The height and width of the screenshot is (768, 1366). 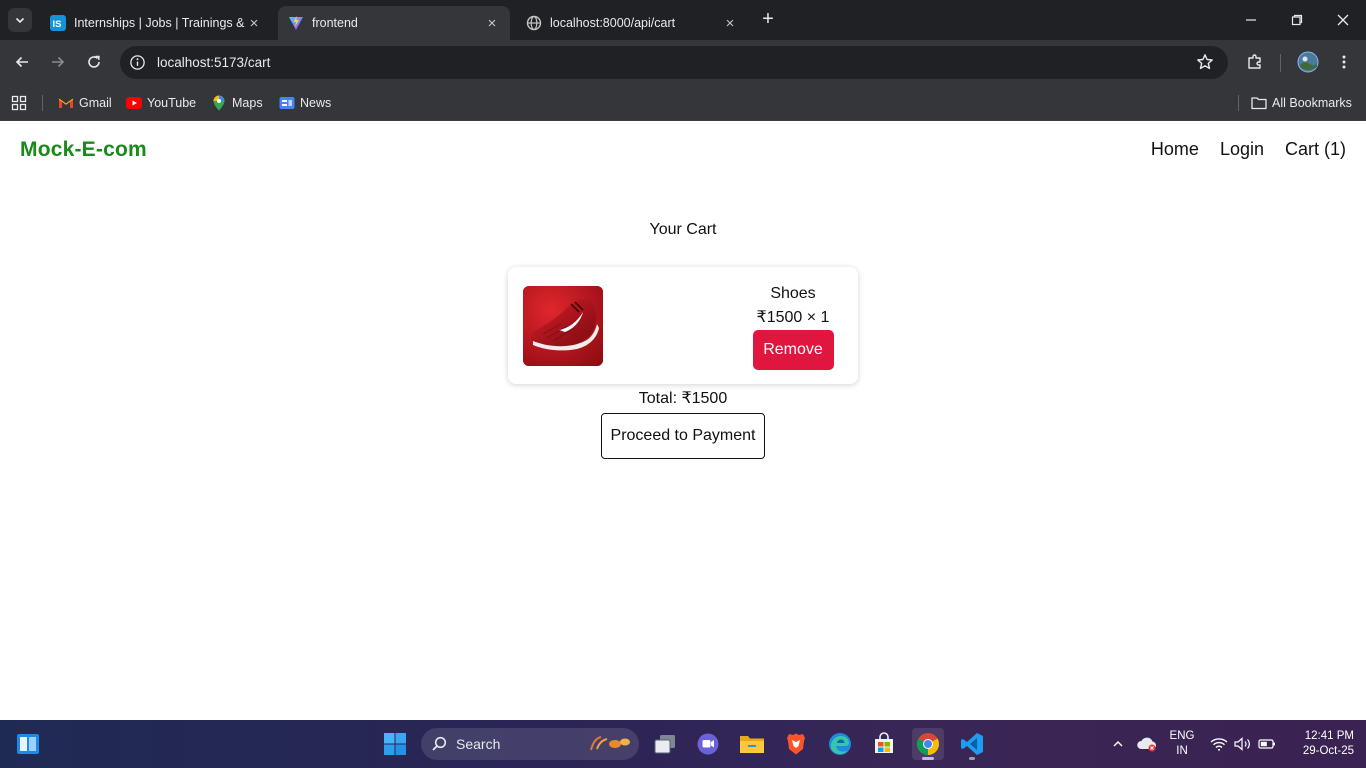 What do you see at coordinates (1205, 62) in the screenshot?
I see `bookmark-star-icon` at bounding box center [1205, 62].